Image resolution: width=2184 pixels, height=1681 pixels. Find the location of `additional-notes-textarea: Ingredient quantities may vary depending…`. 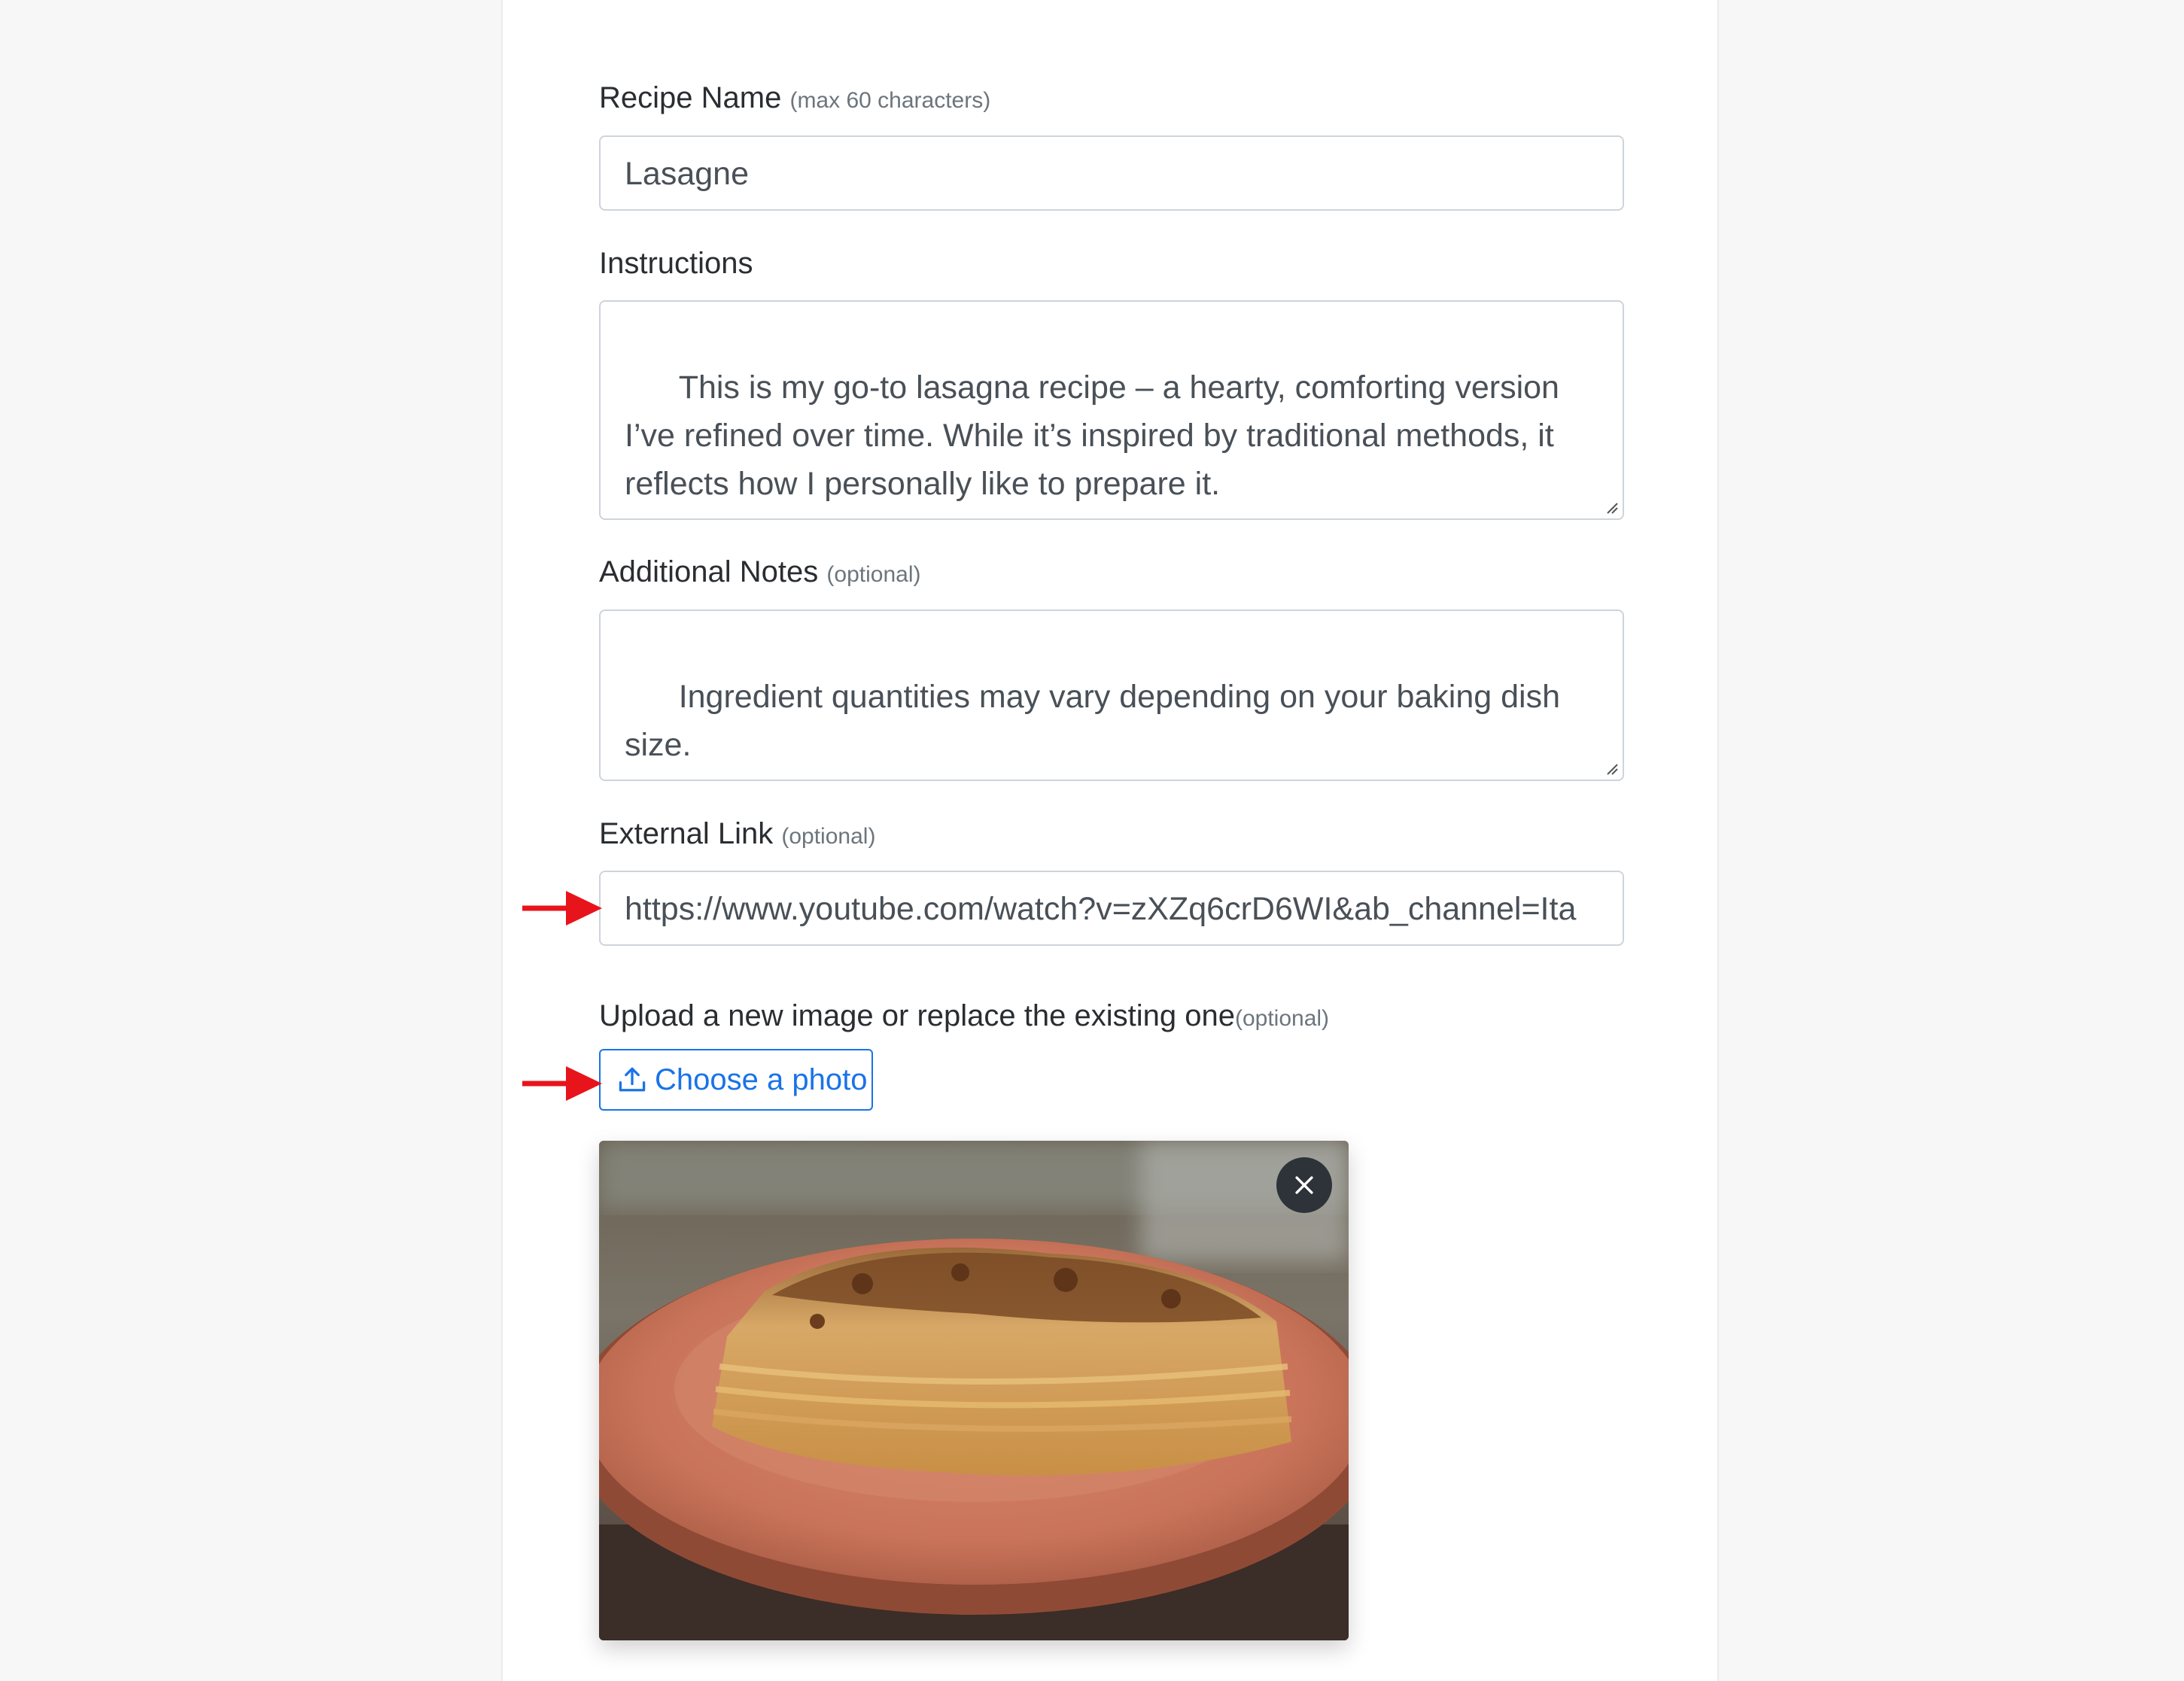

additional-notes-textarea: Ingredient quantities may vary depending… is located at coordinates (1111, 695).